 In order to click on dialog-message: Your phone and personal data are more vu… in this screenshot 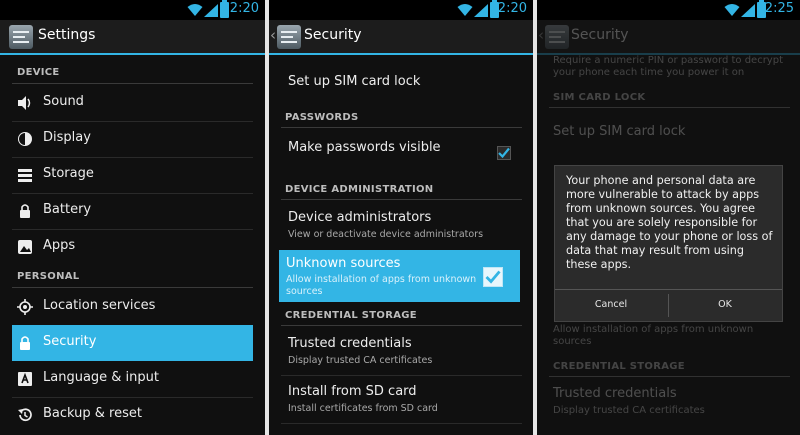, I will do `click(669, 222)`.